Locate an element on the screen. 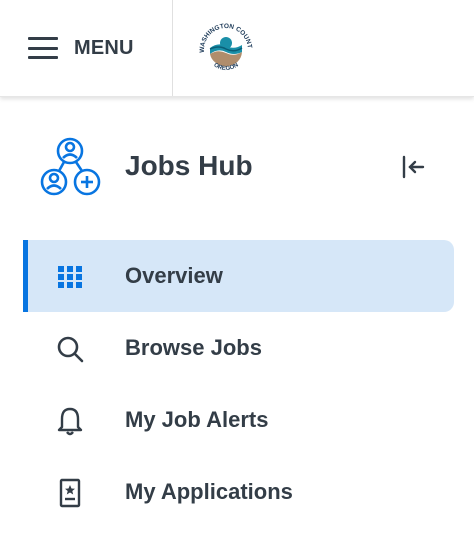 The image size is (474, 545). bell-icon is located at coordinates (70, 421).